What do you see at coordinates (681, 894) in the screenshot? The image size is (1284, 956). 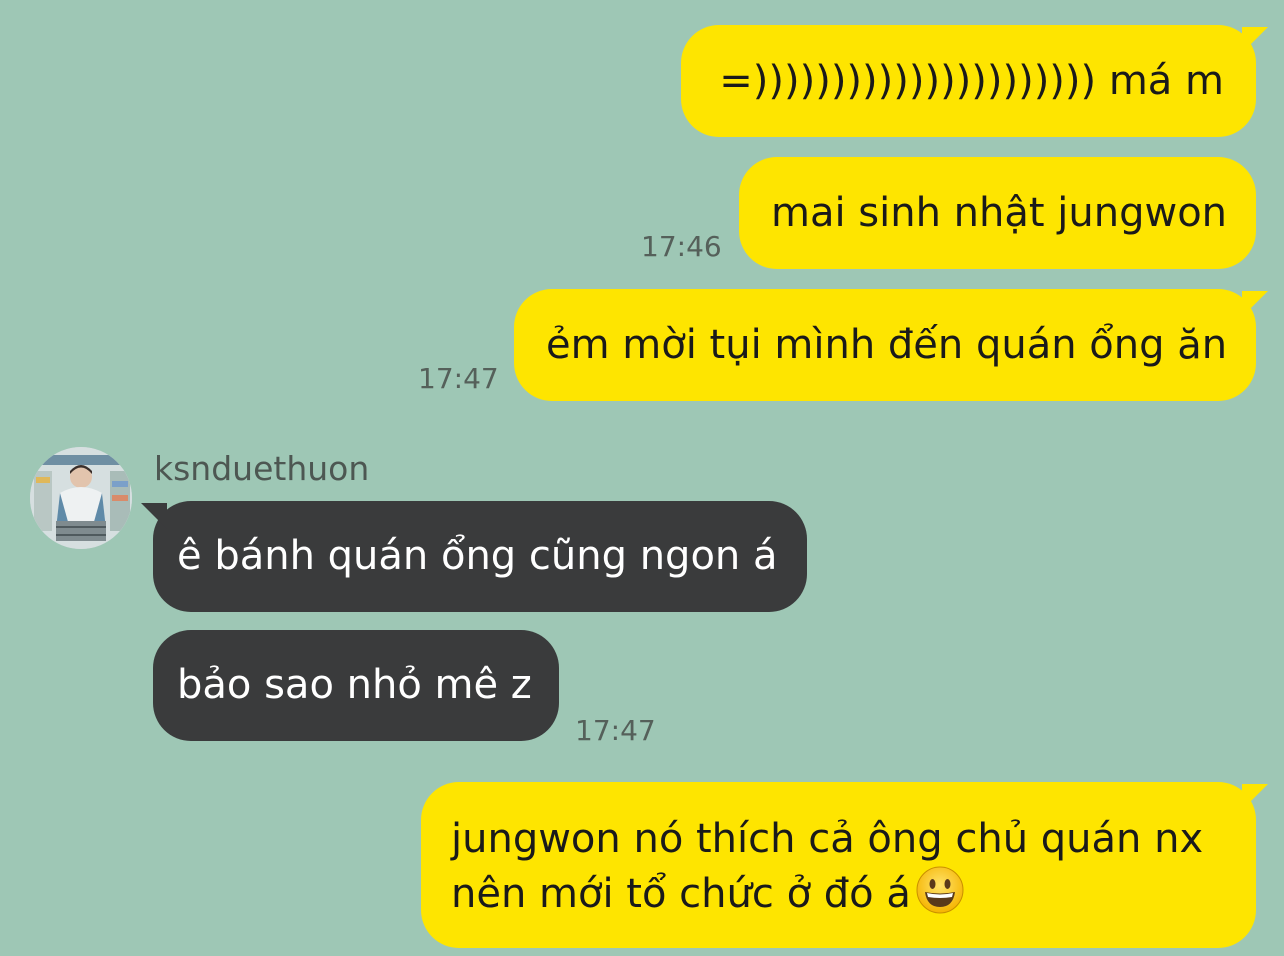 I see `message-text-line: nên mới tổ chức ở đó á` at bounding box center [681, 894].